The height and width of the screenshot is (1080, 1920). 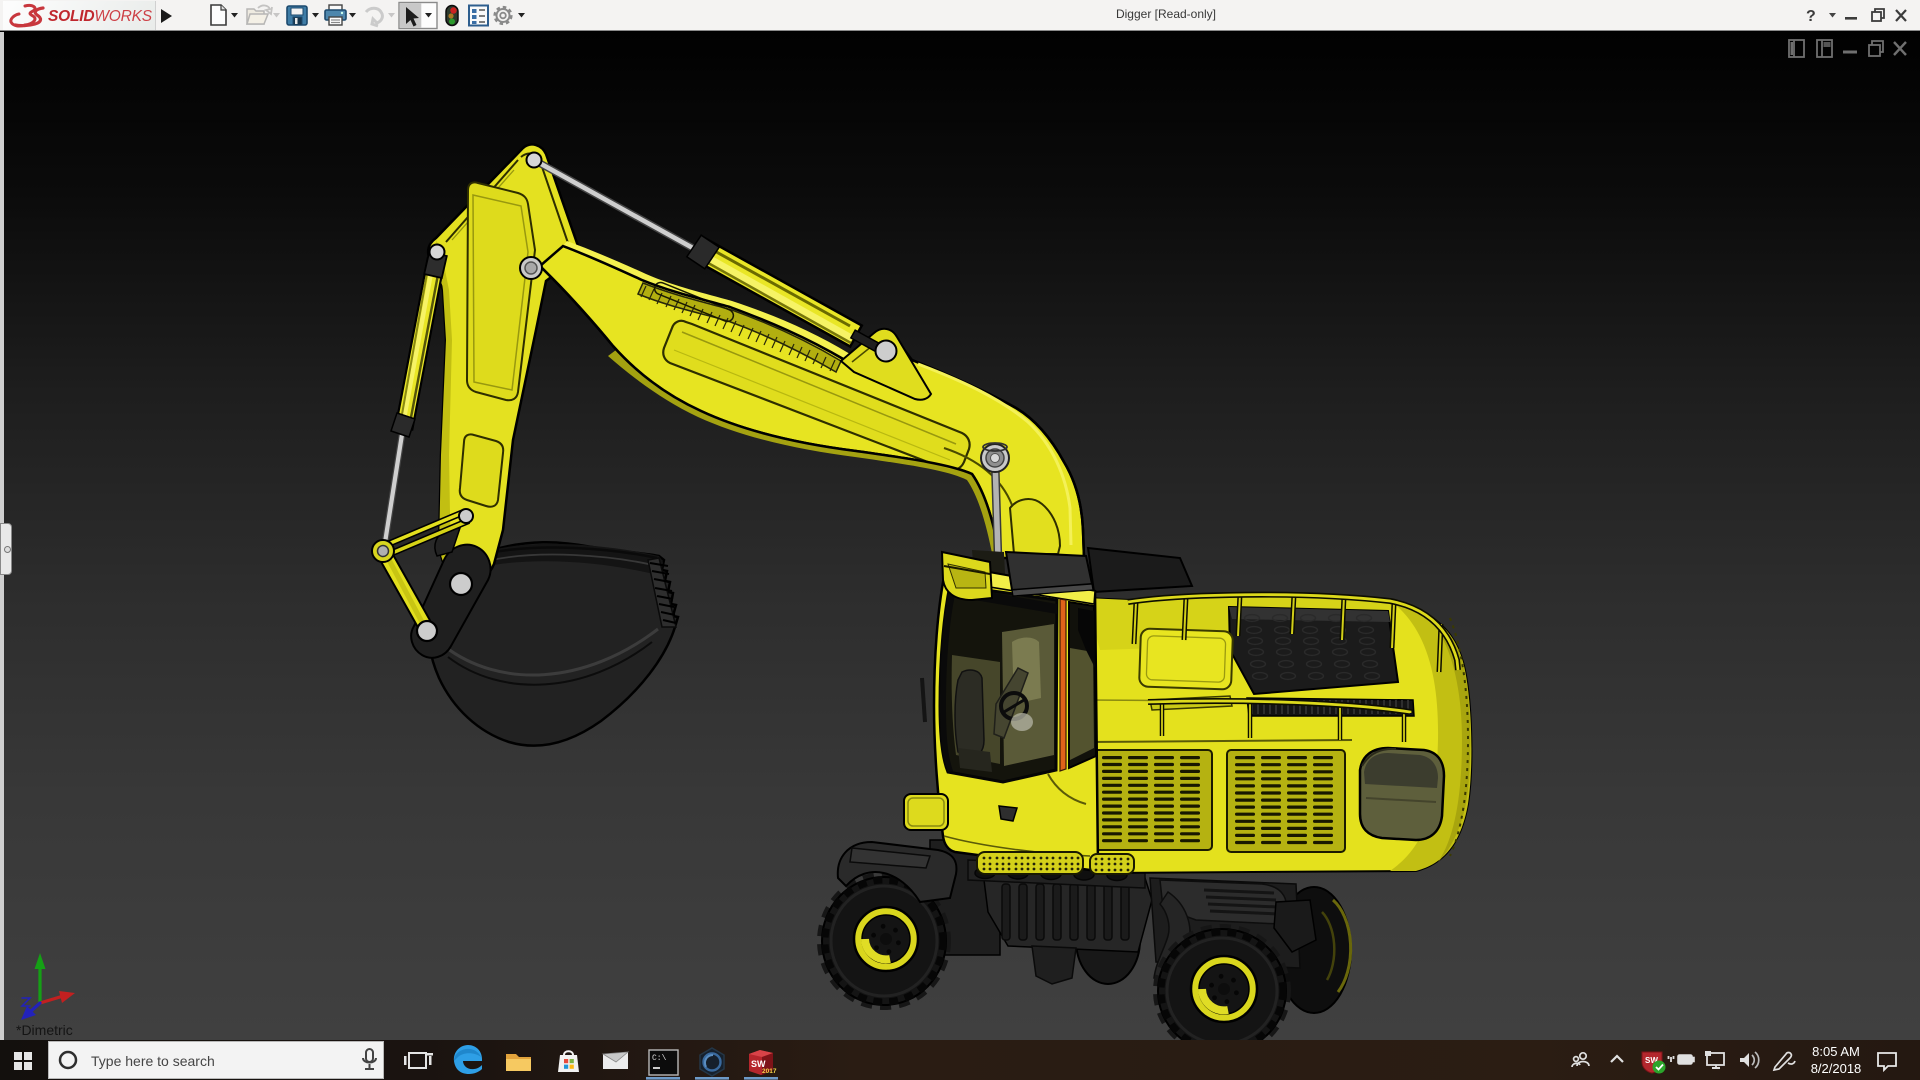 I want to click on svg-text: SOLIDWORKS, so click(x=100, y=16).